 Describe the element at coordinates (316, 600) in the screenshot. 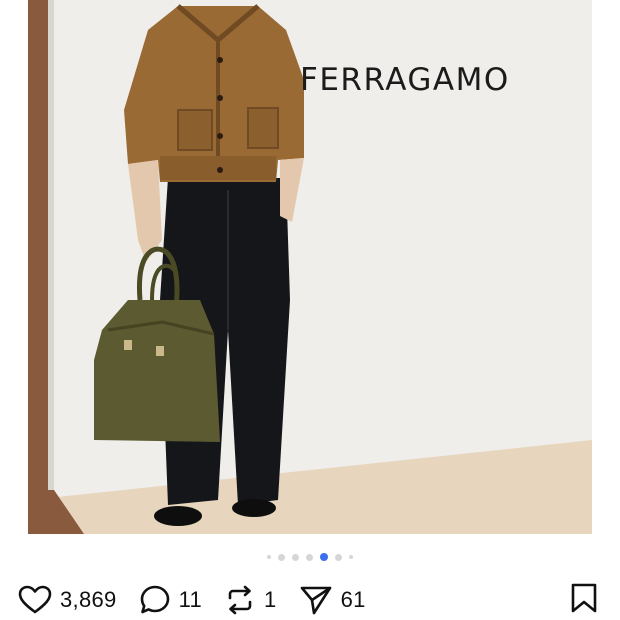

I see `send-icon` at that location.